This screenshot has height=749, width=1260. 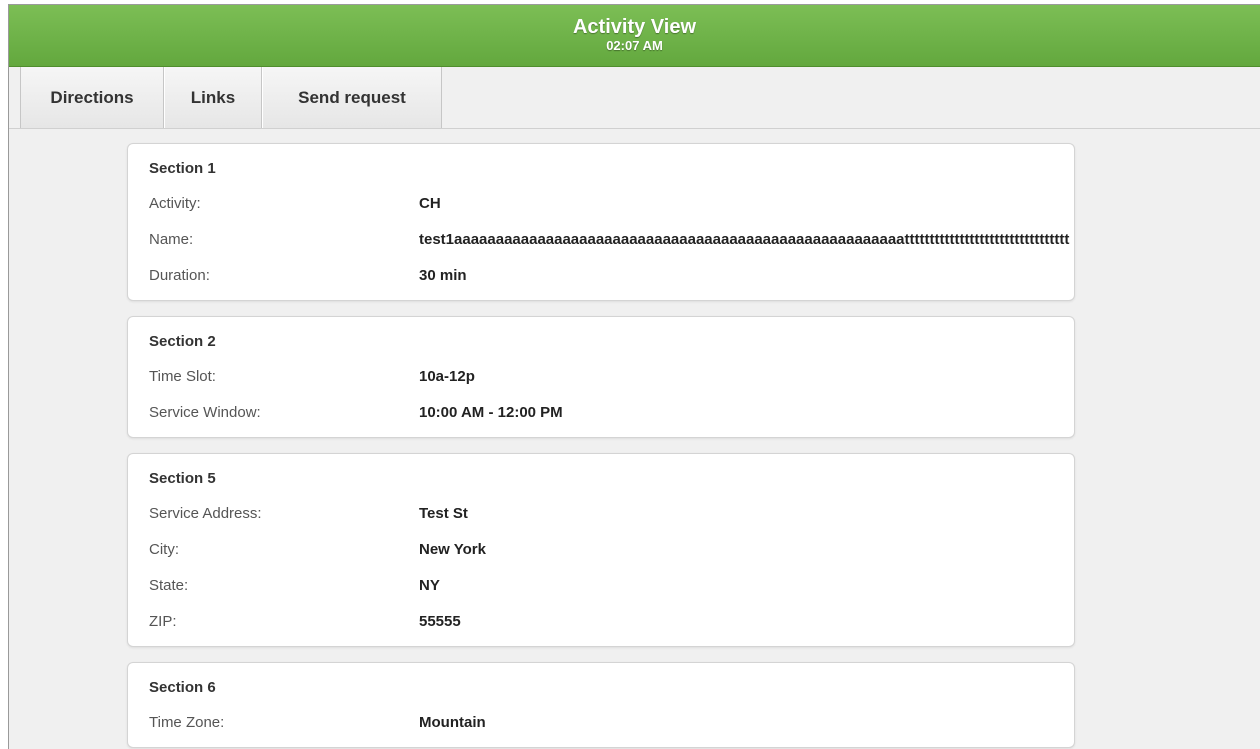 What do you see at coordinates (352, 97) in the screenshot?
I see `send-request-button: Send request` at bounding box center [352, 97].